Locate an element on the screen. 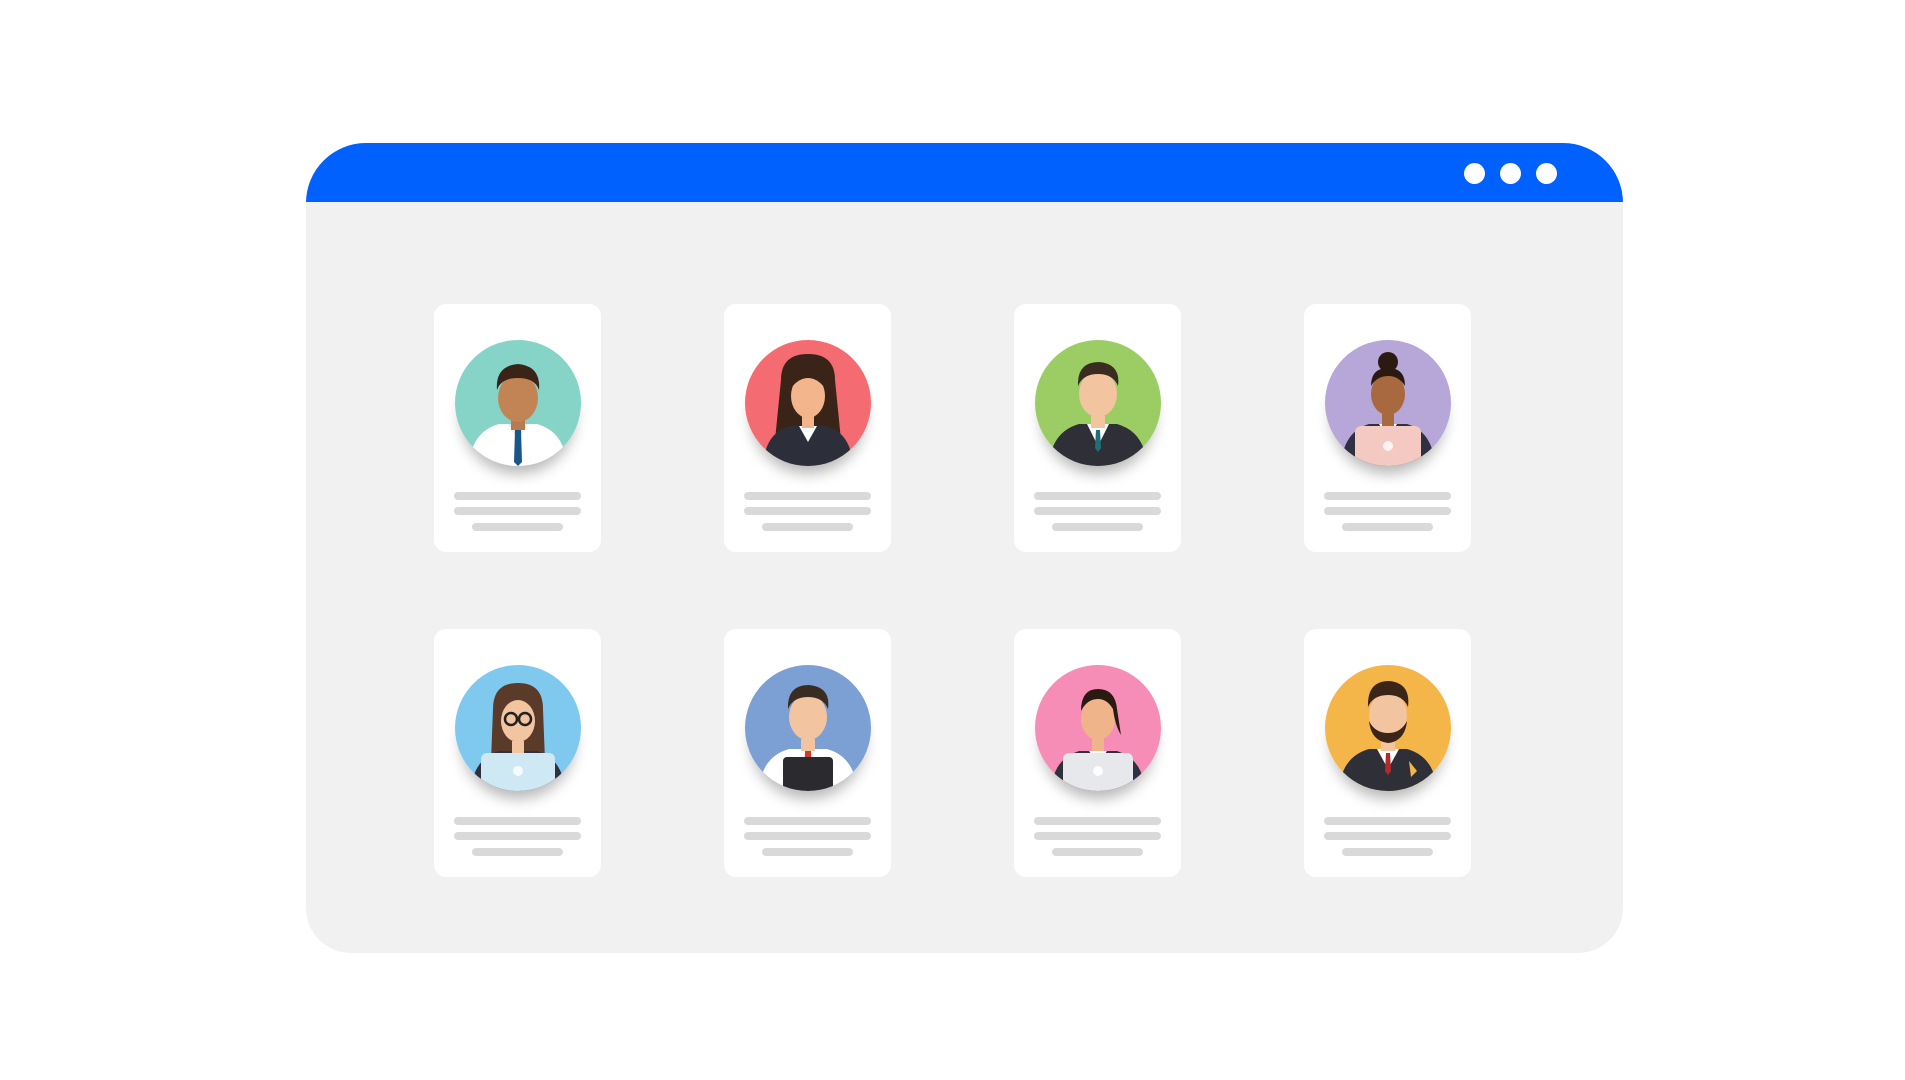  avatar-woman-ponytail-icon is located at coordinates (1098, 728).